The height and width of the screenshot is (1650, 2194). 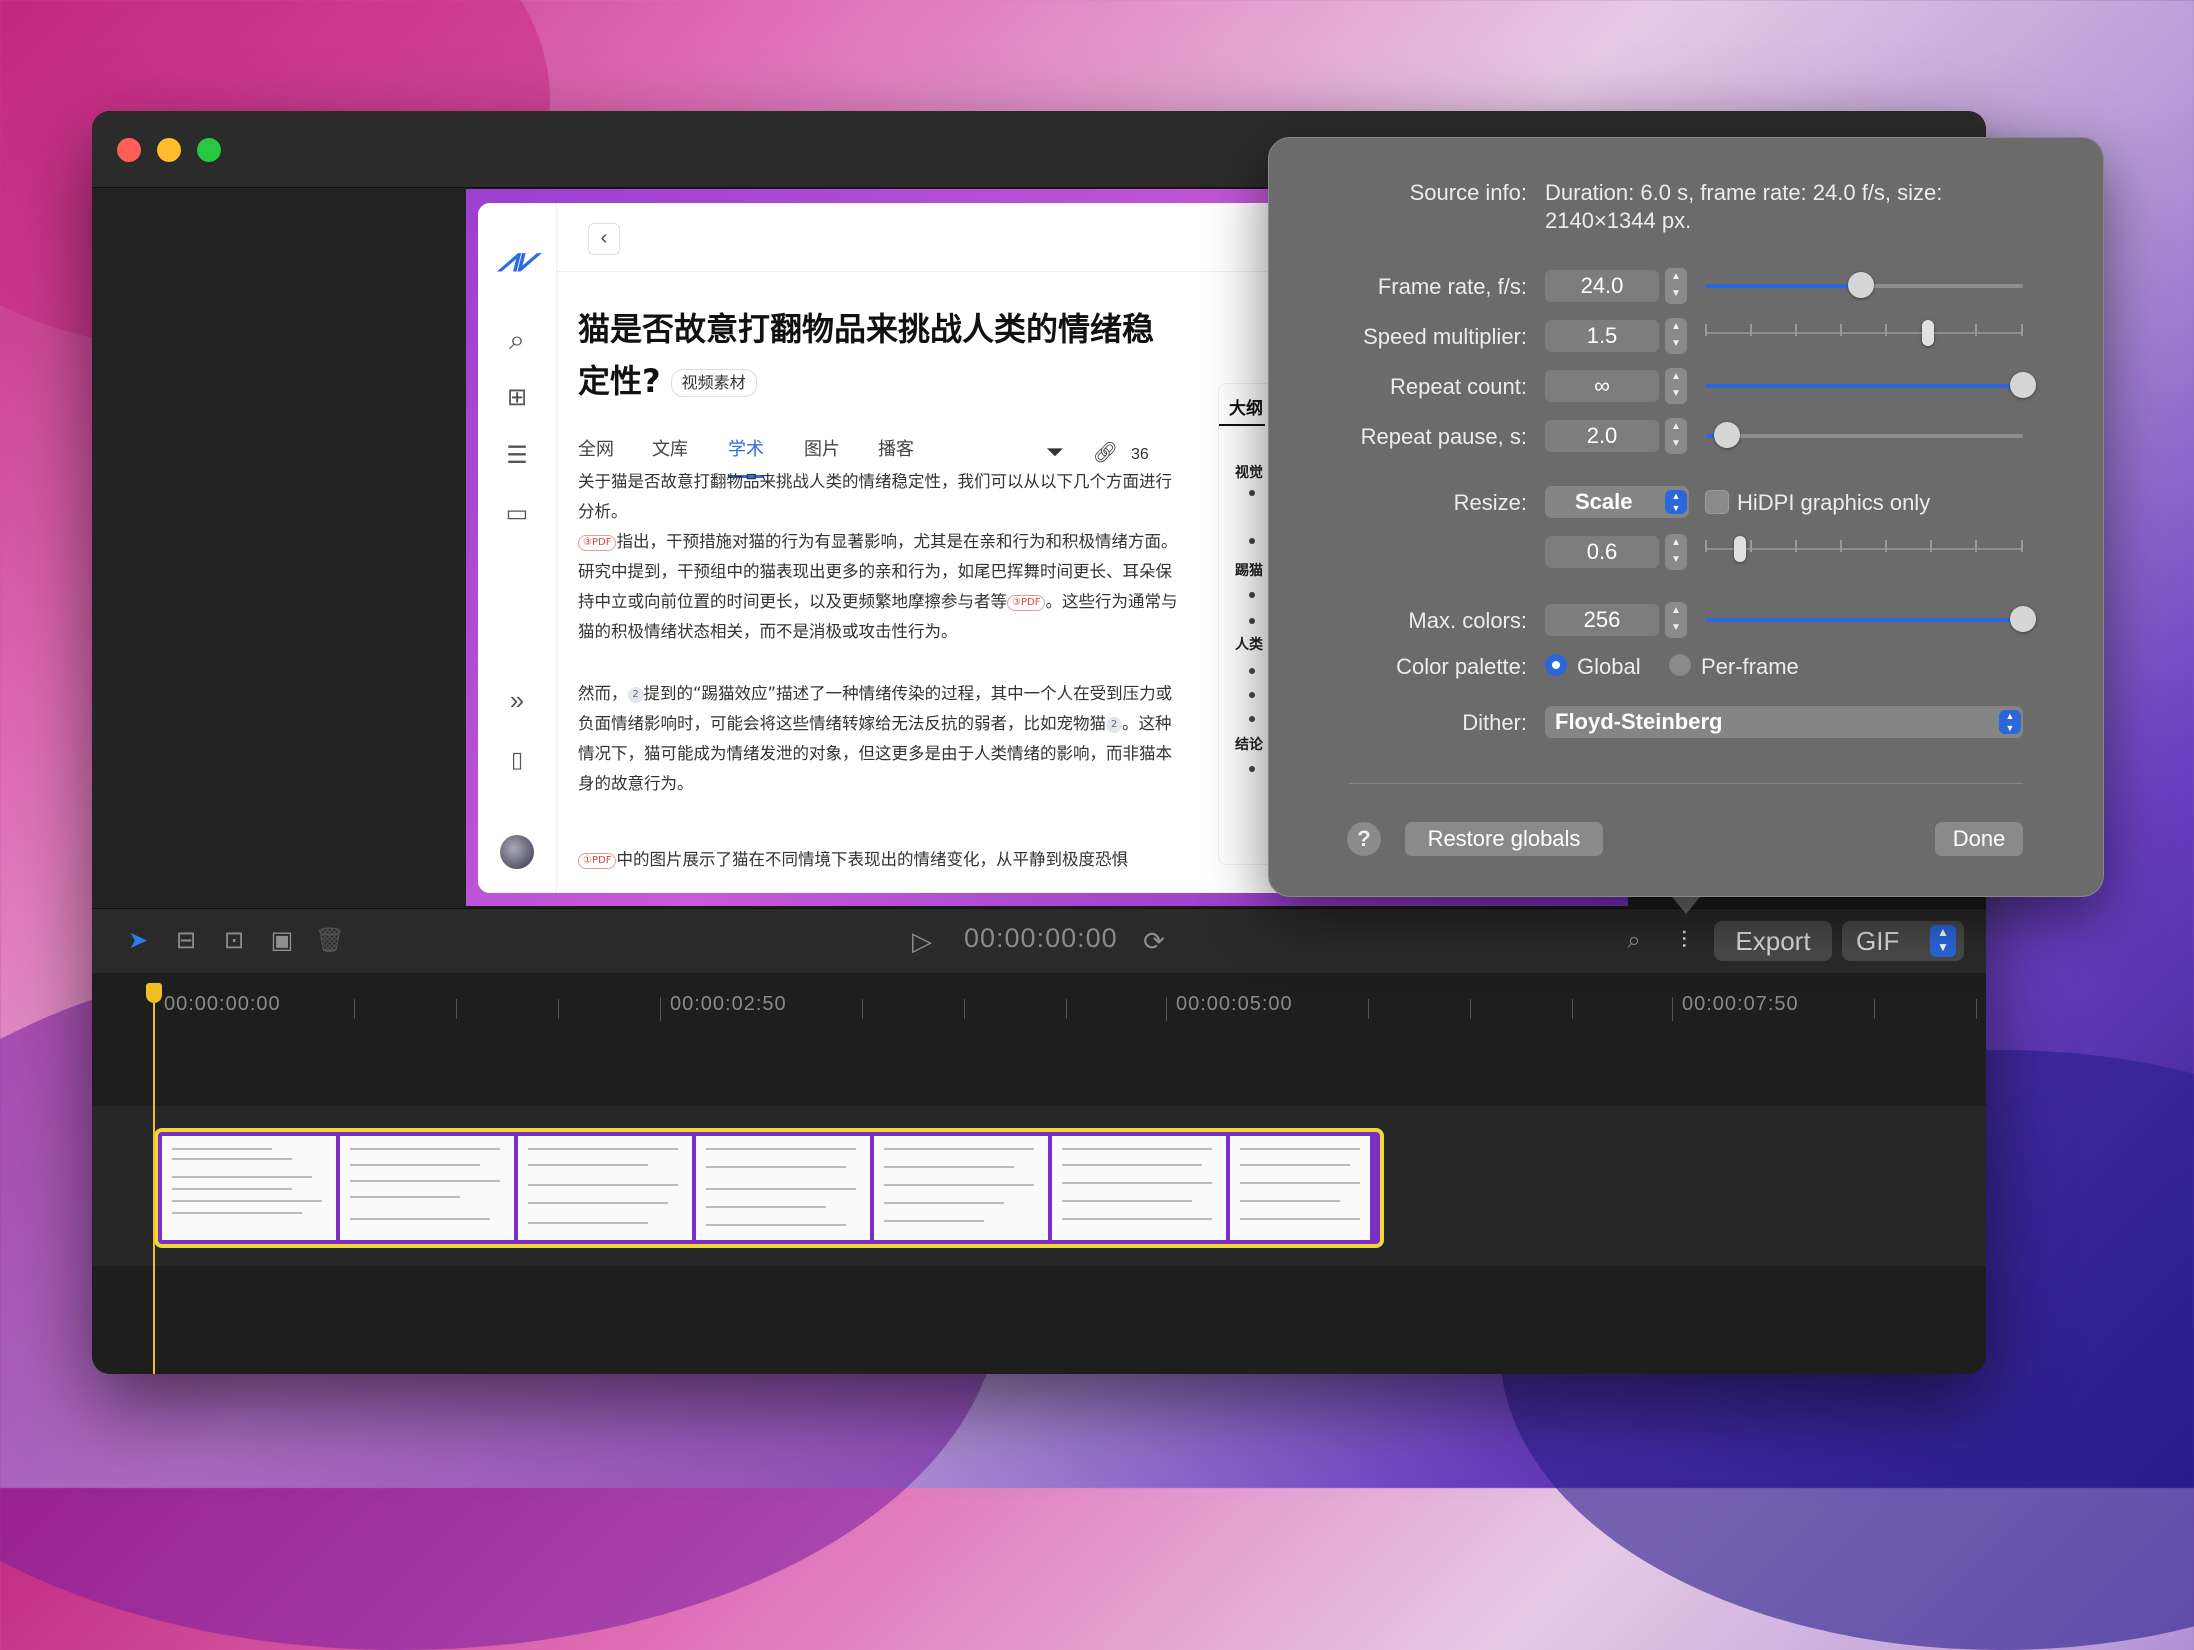 What do you see at coordinates (517, 260) in the screenshot?
I see `logo-icon: ⩘⩗` at bounding box center [517, 260].